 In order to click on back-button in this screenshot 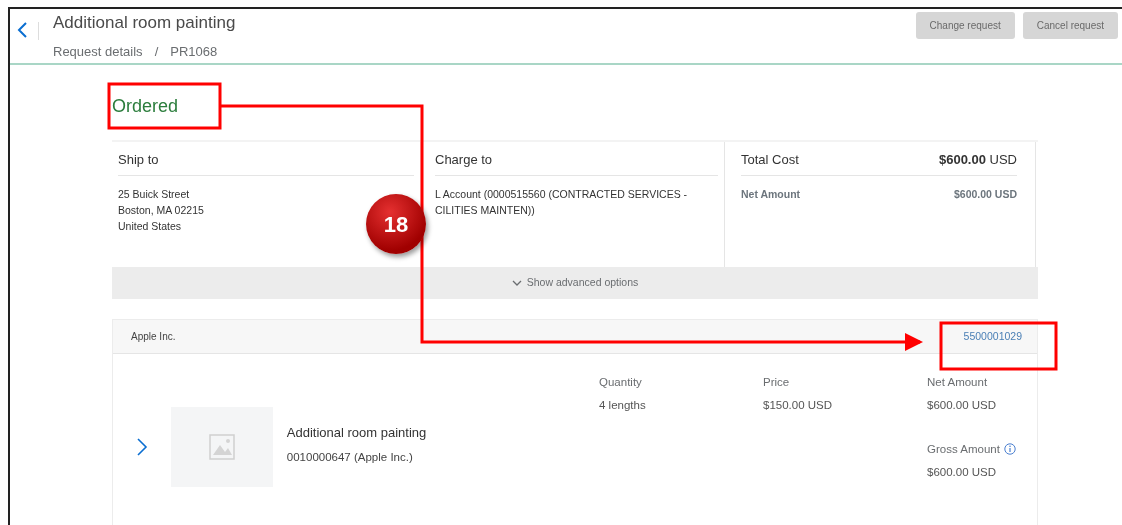, I will do `click(23, 30)`.